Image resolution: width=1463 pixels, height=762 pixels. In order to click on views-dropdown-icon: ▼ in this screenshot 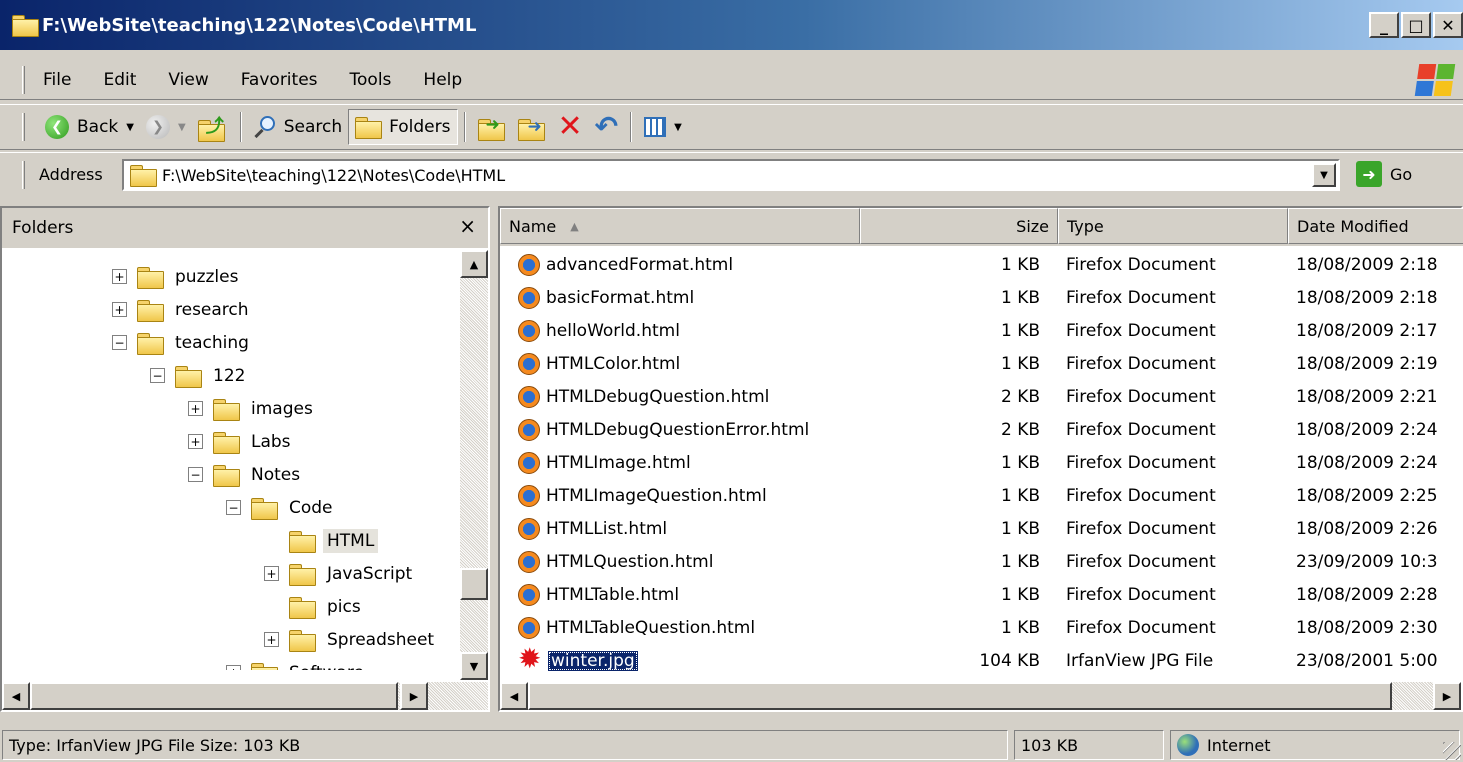, I will do `click(678, 127)`.